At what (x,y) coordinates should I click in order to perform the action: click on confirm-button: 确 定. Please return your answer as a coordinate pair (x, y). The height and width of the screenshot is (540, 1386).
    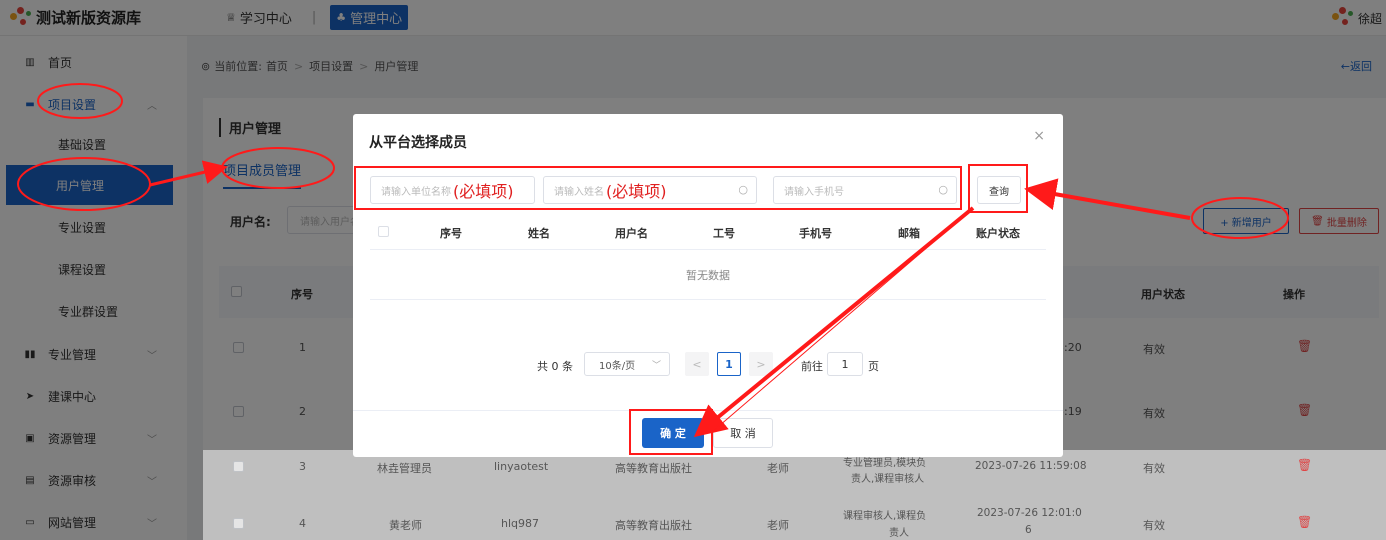
    Looking at the image, I should click on (673, 433).